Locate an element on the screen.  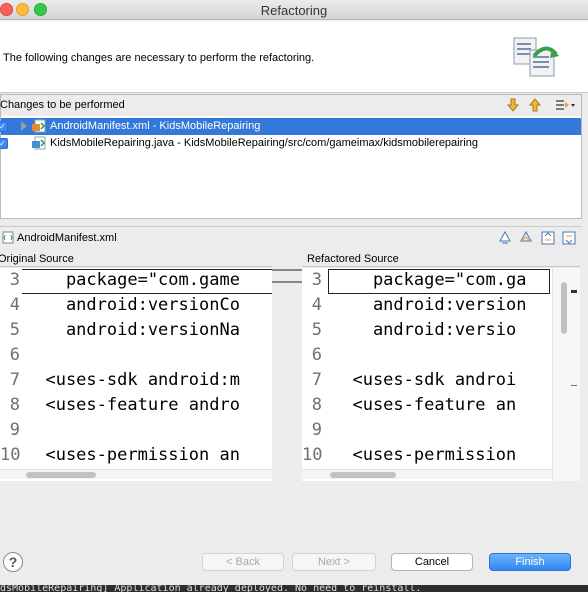
code-line: android:versionNa is located at coordinates (132, 330).